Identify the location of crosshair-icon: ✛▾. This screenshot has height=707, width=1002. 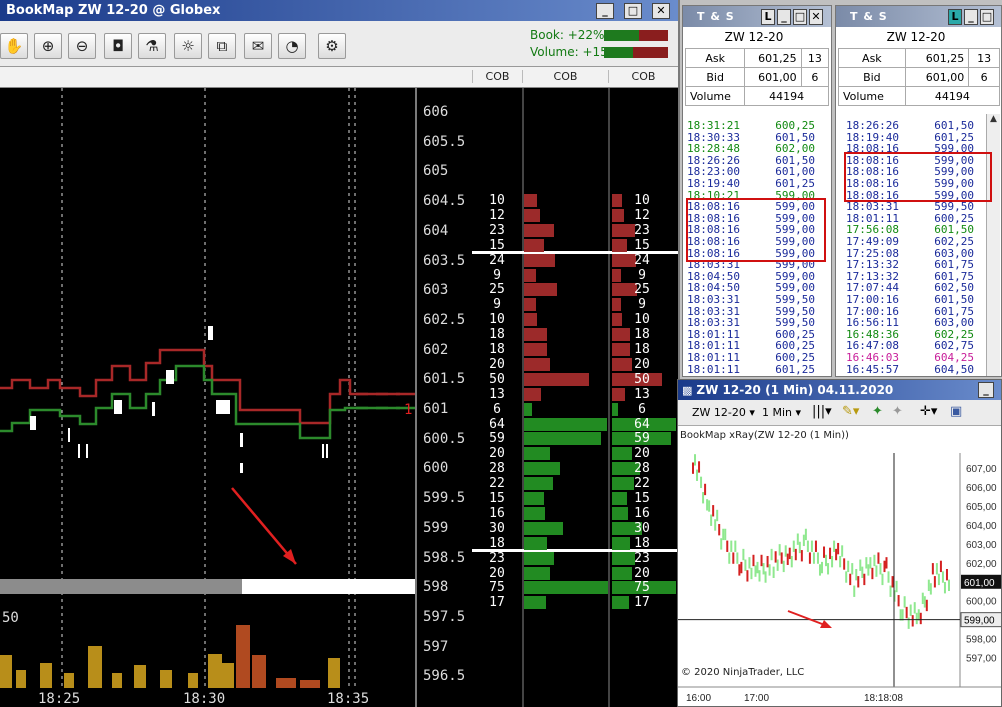
(928, 411).